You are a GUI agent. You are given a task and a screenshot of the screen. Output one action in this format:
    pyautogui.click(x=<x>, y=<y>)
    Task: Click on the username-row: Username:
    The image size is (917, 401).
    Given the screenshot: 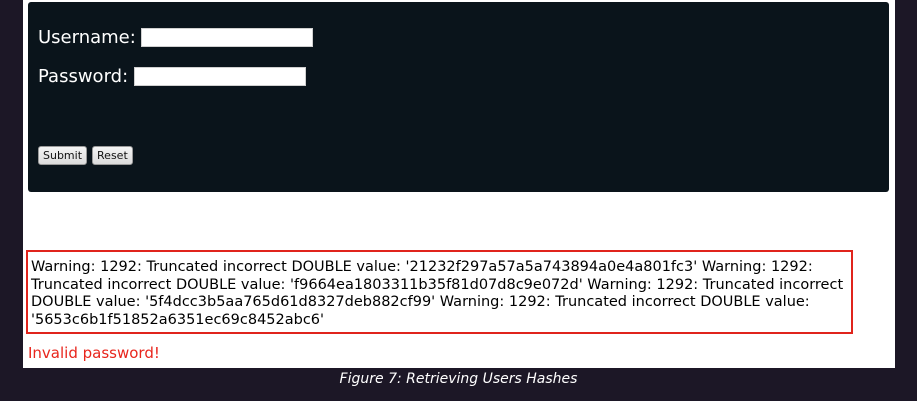 What is the action you would take?
    pyautogui.click(x=175, y=37)
    